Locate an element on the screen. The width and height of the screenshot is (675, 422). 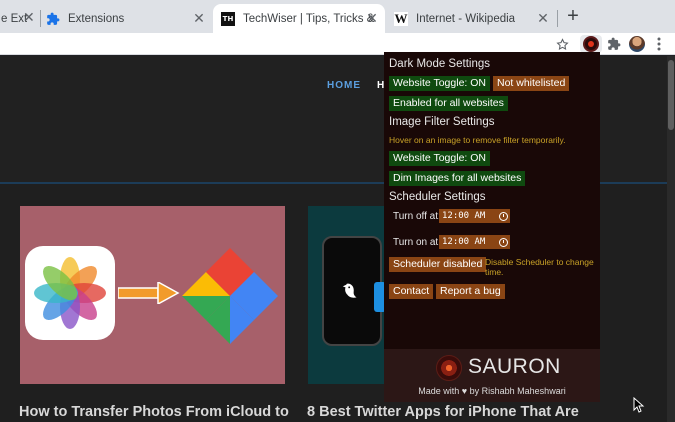
article-thumbnail is located at coordinates (347, 295).